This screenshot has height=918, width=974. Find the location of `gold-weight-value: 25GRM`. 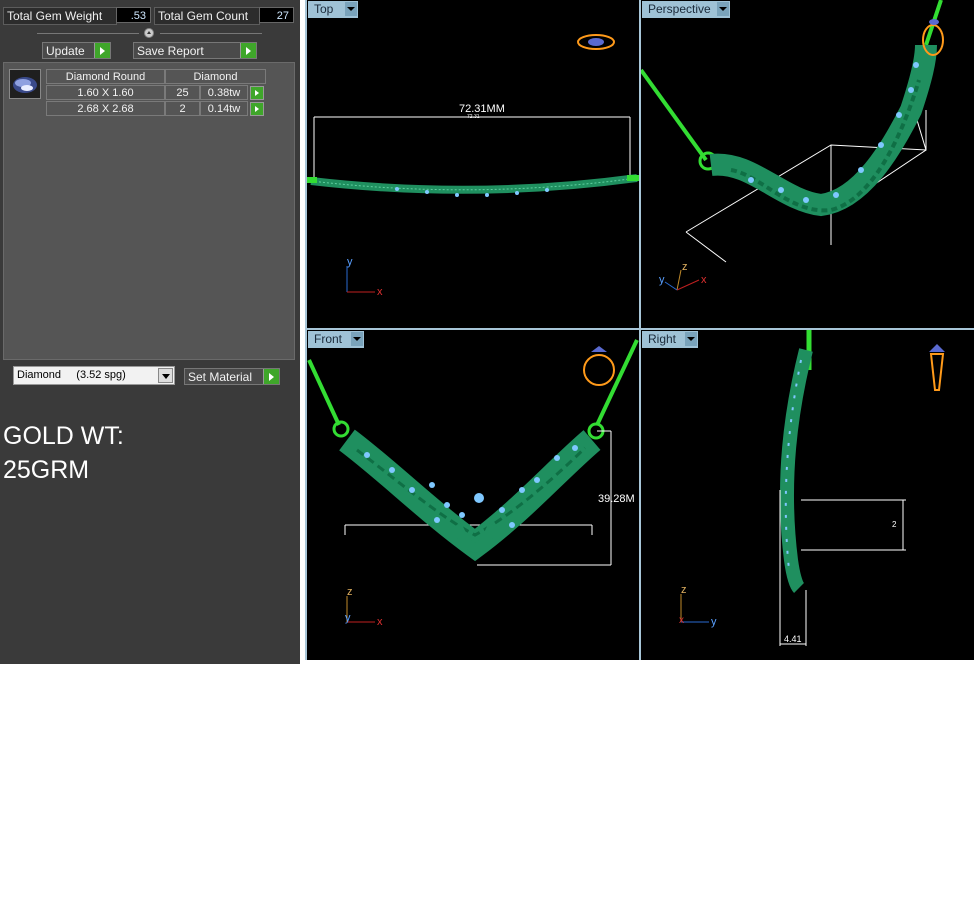

gold-weight-value: 25GRM is located at coordinates (46, 470).